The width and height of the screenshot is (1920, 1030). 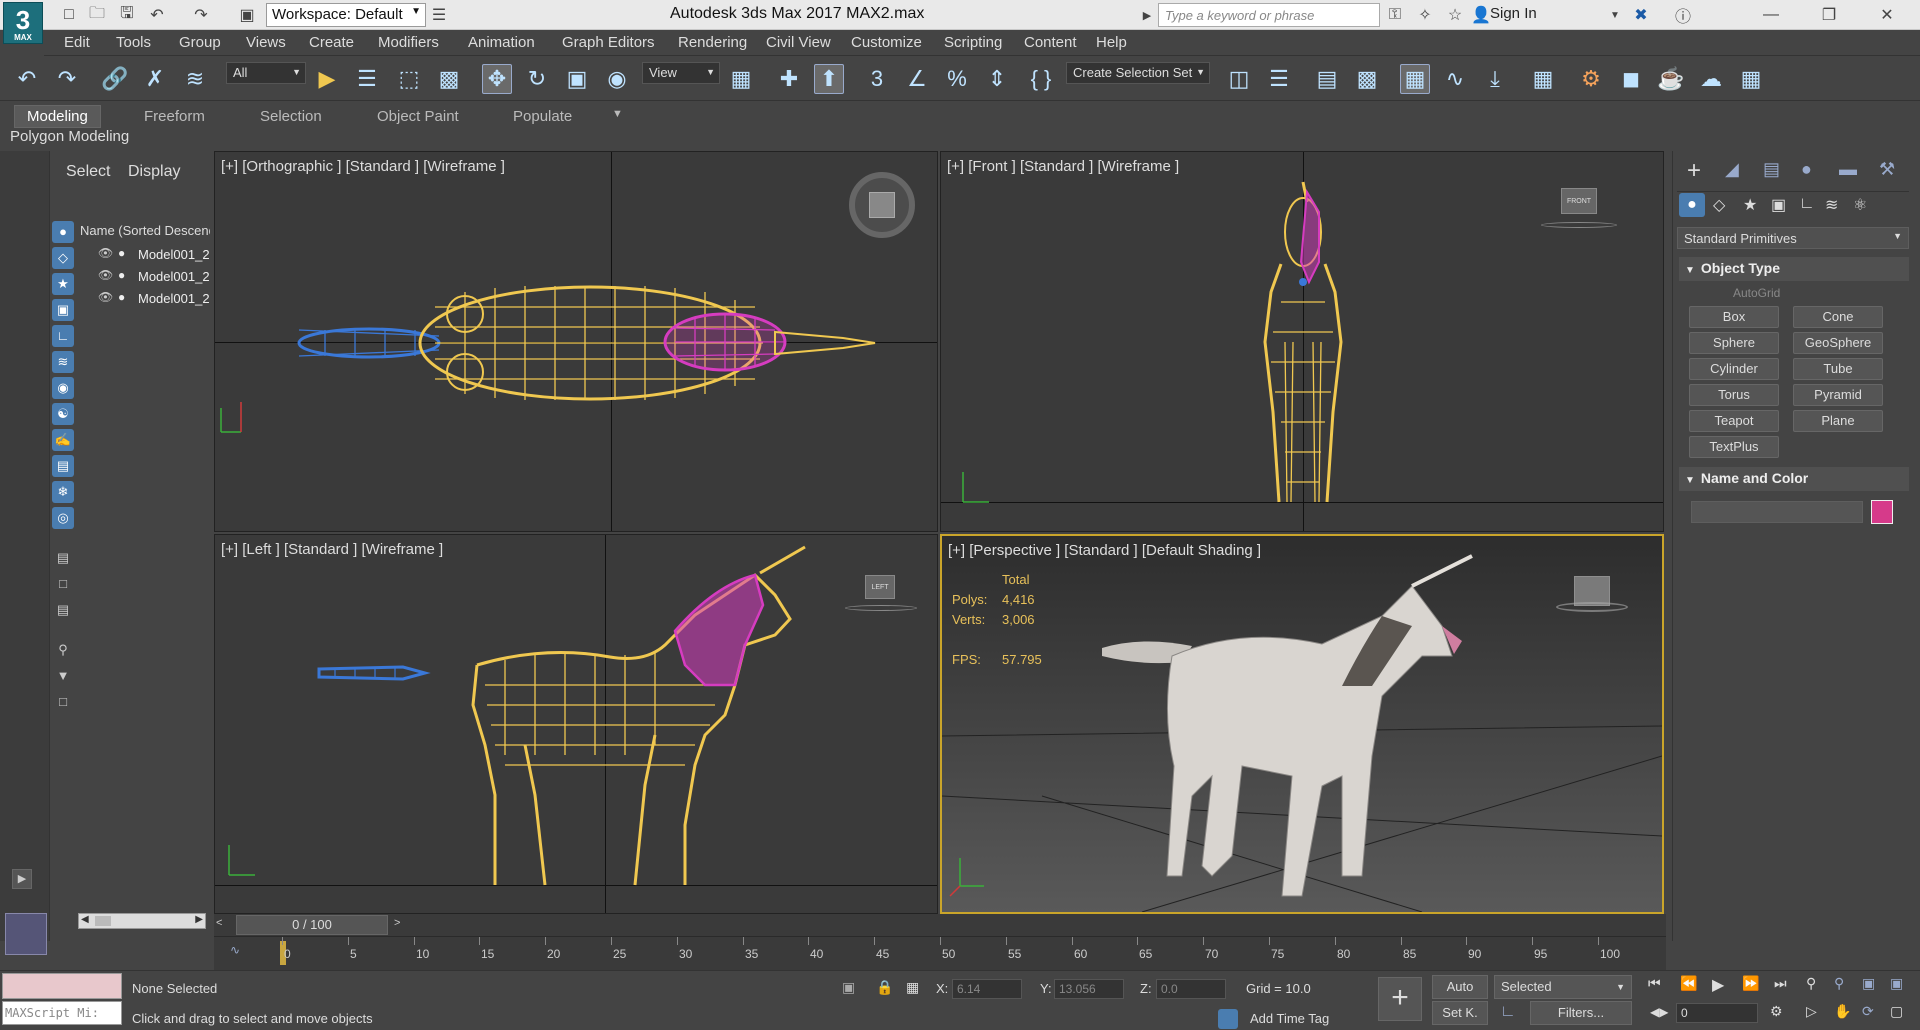 What do you see at coordinates (312, 925) in the screenshot?
I see `time-slider: 0 / 100` at bounding box center [312, 925].